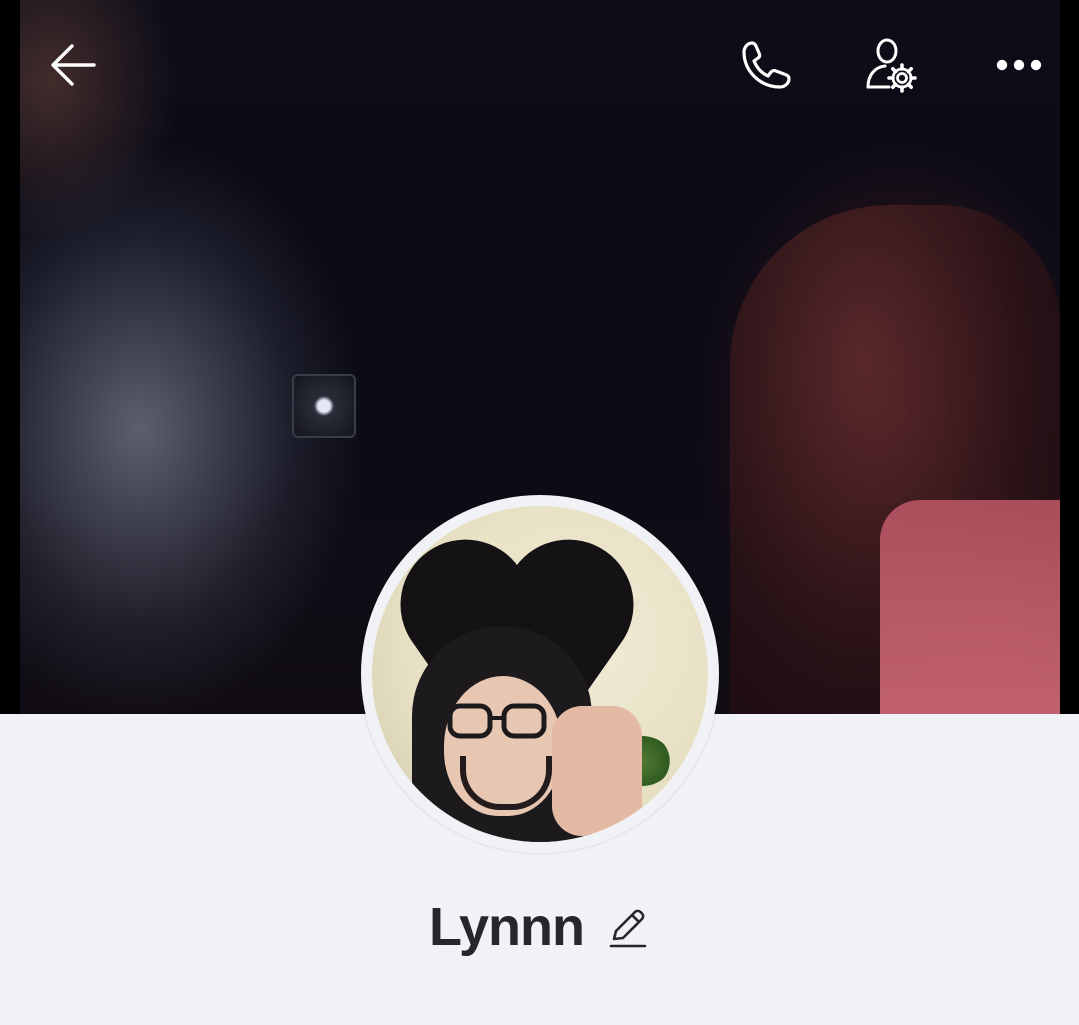 This screenshot has width=1079, height=1025. Describe the element at coordinates (497, 721) in the screenshot. I see `avatar-photo-glasses` at that location.